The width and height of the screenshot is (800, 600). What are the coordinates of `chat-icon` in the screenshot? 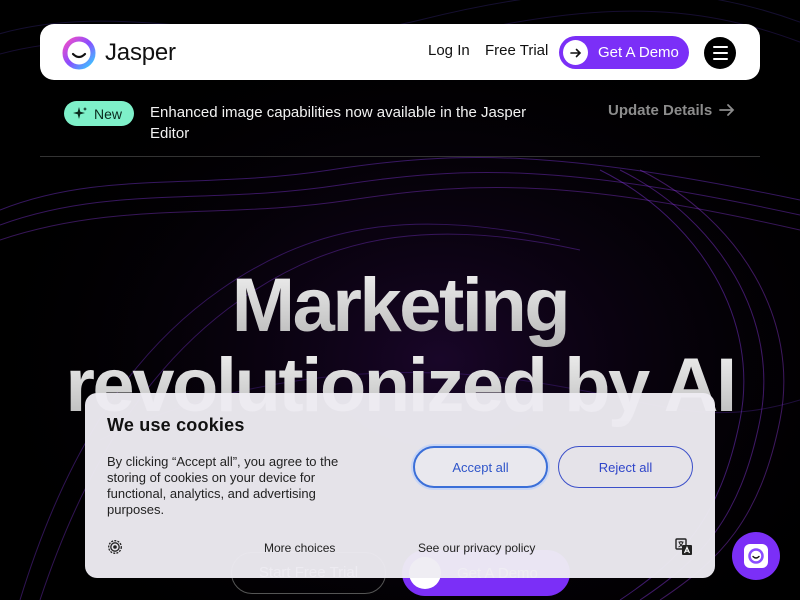 It's located at (756, 556).